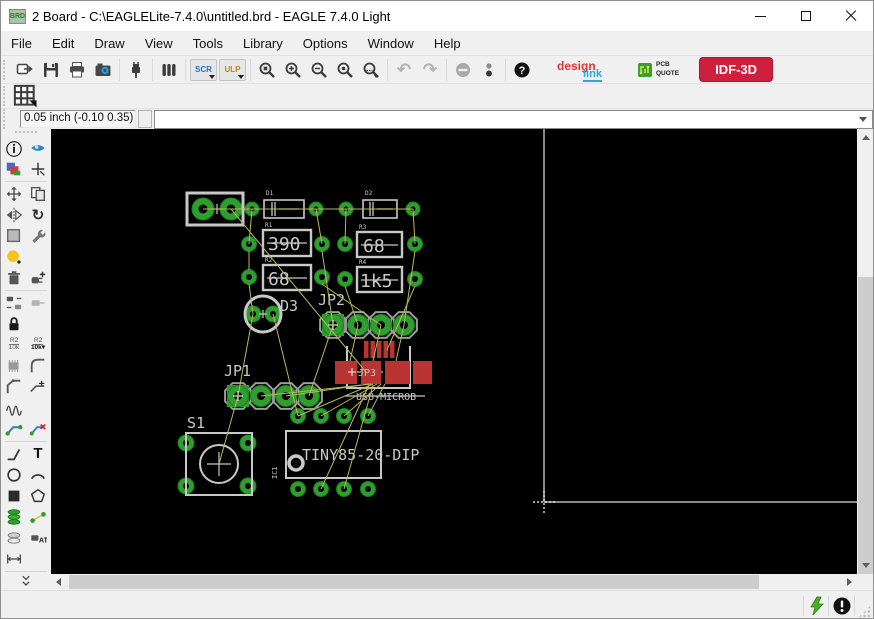 This screenshot has width=874, height=619. I want to click on ulp-label: ULP, so click(232, 69).